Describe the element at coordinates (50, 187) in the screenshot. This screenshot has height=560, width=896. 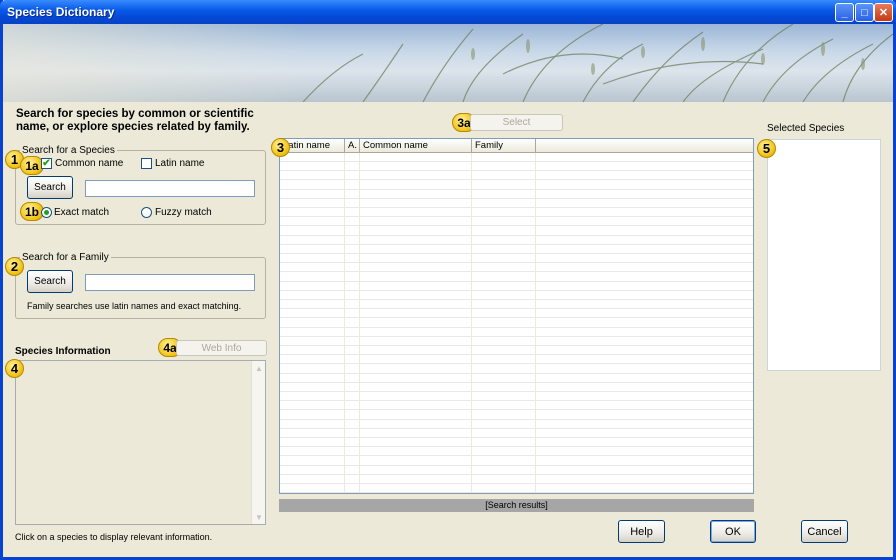
I see `species-search-button: Search` at that location.